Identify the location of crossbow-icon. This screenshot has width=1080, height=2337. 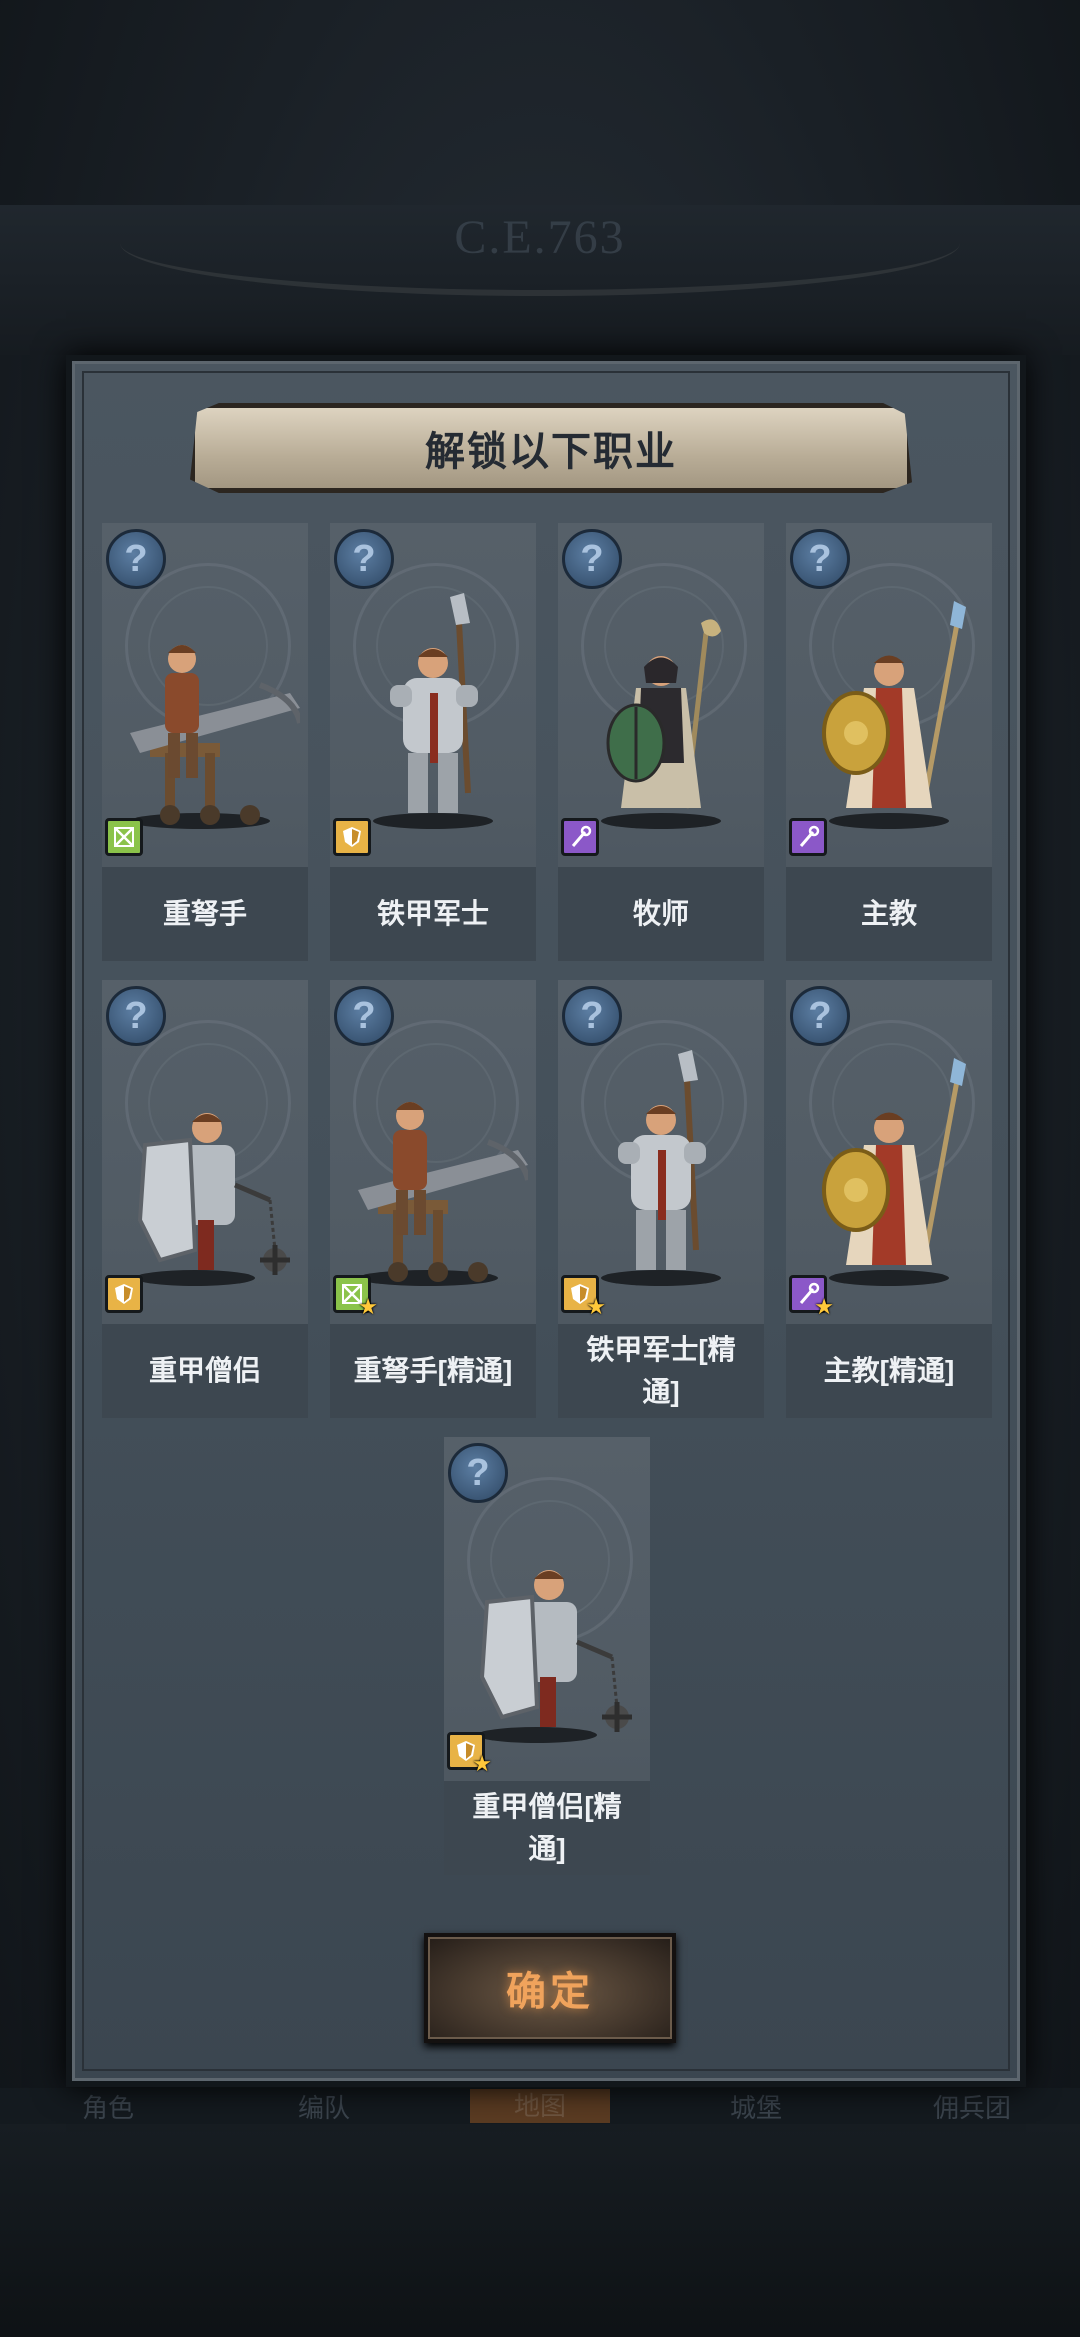
(124, 837).